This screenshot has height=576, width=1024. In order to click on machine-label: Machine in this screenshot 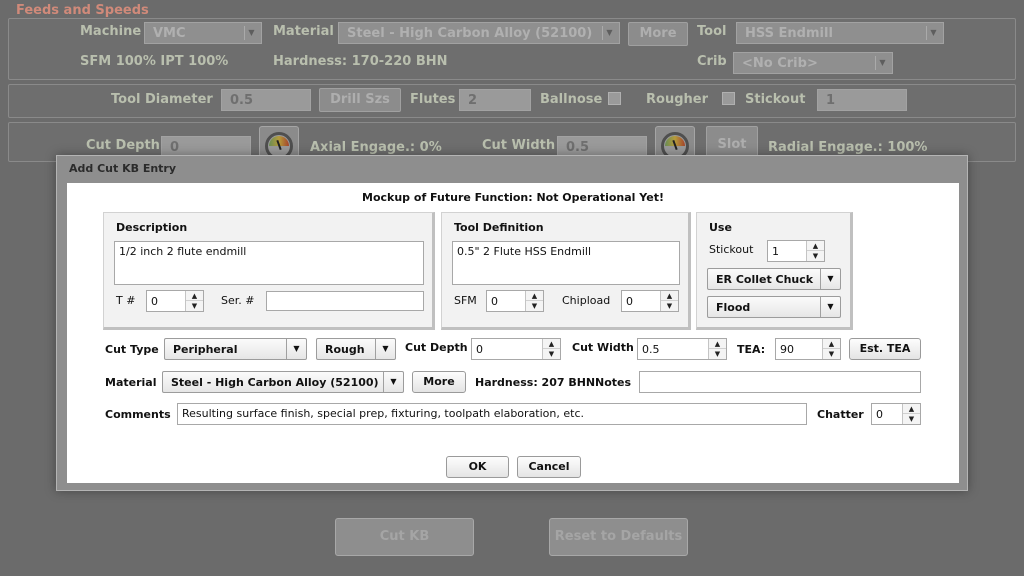, I will do `click(111, 31)`.